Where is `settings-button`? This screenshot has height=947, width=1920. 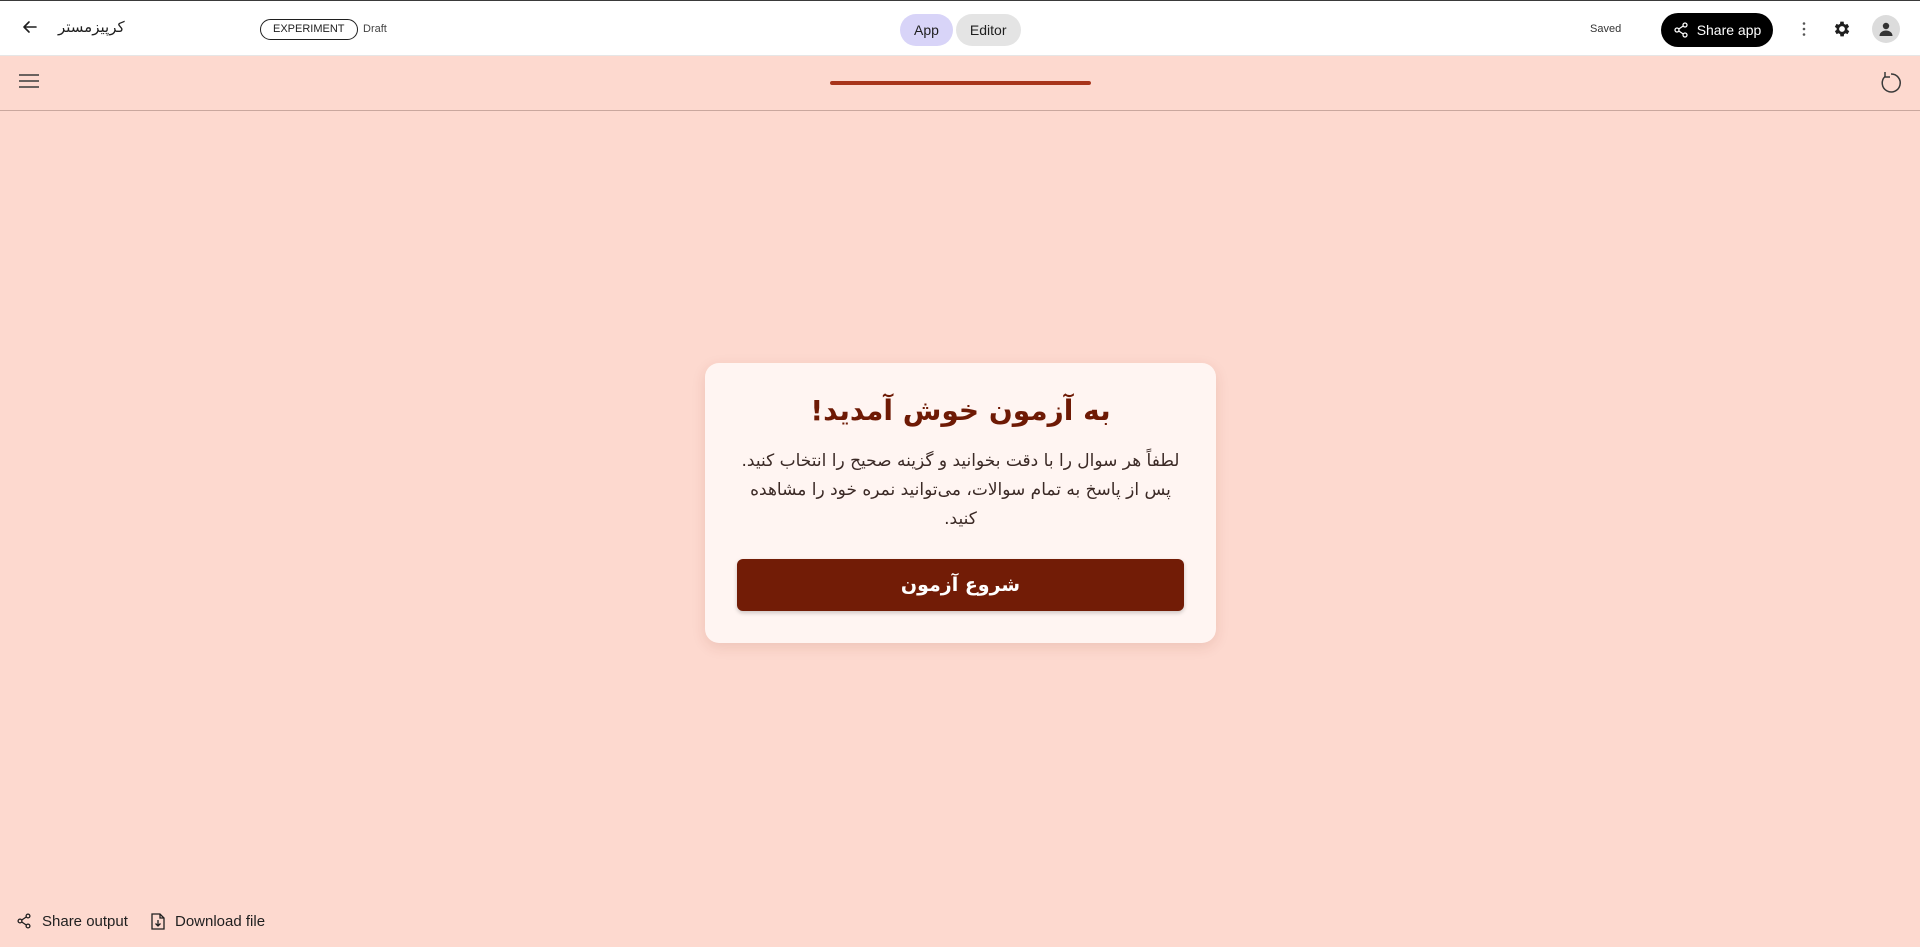 settings-button is located at coordinates (1842, 29).